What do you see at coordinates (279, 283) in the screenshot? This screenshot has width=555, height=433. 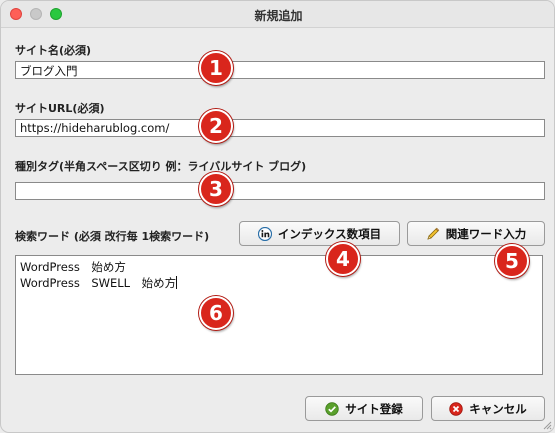 I see `keyword-line-with-caret: WordPress SWELL 始め方` at bounding box center [279, 283].